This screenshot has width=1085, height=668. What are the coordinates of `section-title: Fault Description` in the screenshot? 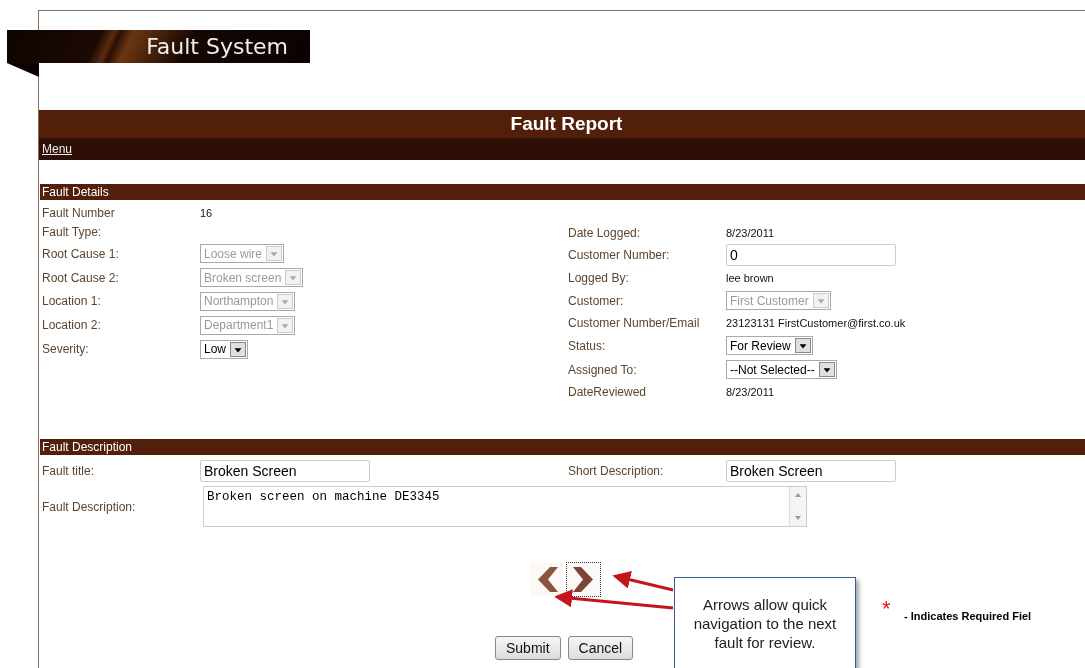 It's located at (87, 447).